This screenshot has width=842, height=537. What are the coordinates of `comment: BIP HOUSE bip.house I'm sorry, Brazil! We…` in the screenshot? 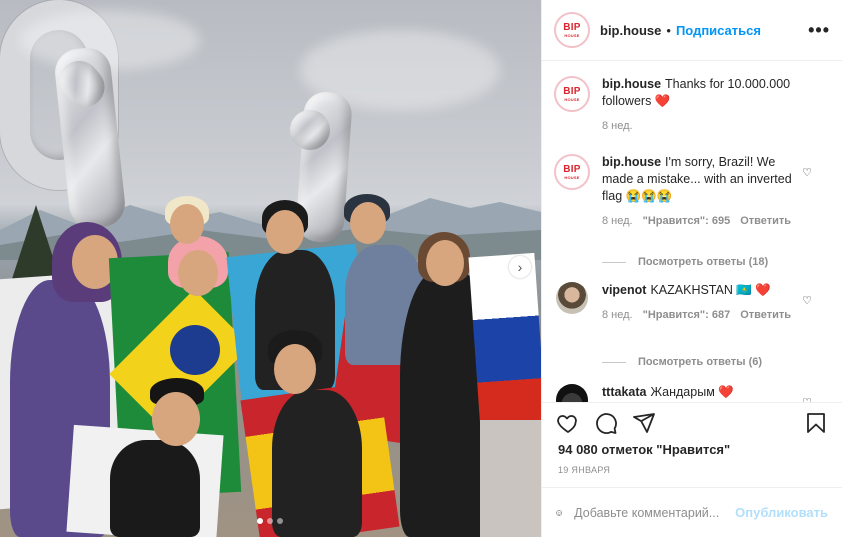 It's located at (692, 201).